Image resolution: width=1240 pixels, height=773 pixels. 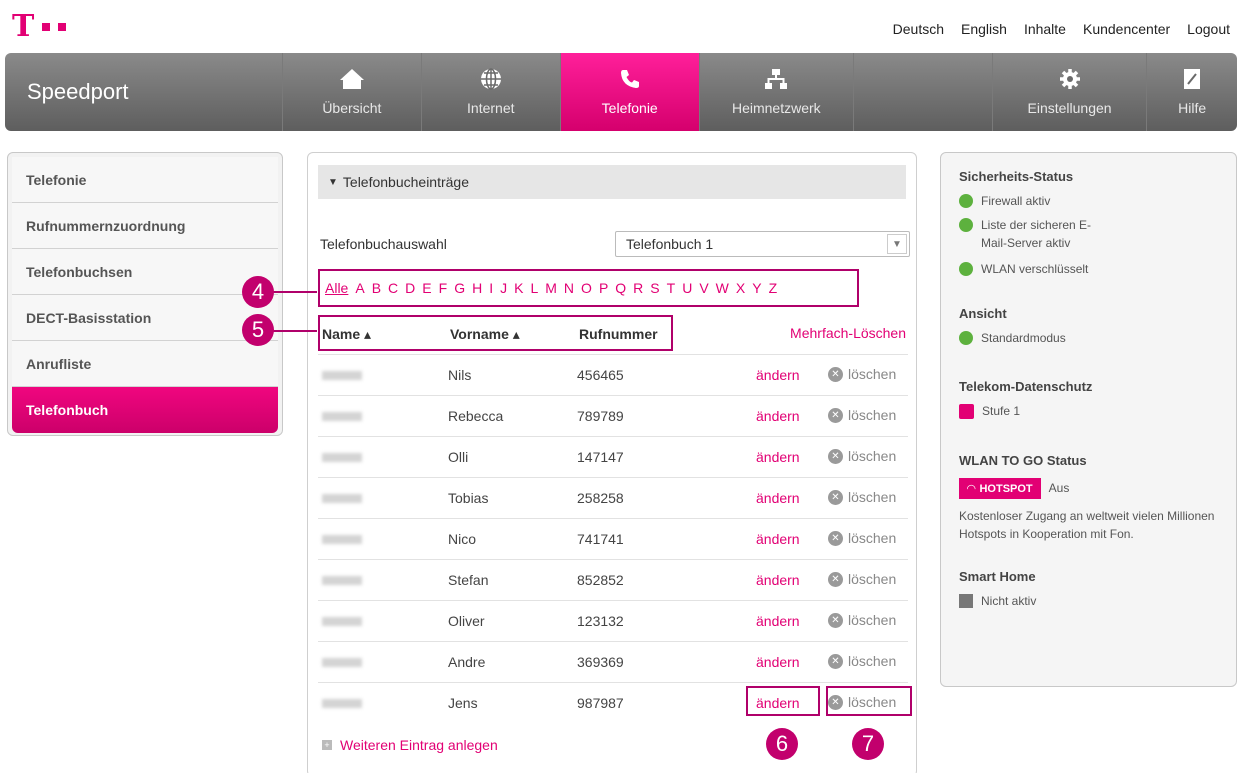 I want to click on sidebar-item-anrufliste: Anrufliste, so click(x=145, y=364).